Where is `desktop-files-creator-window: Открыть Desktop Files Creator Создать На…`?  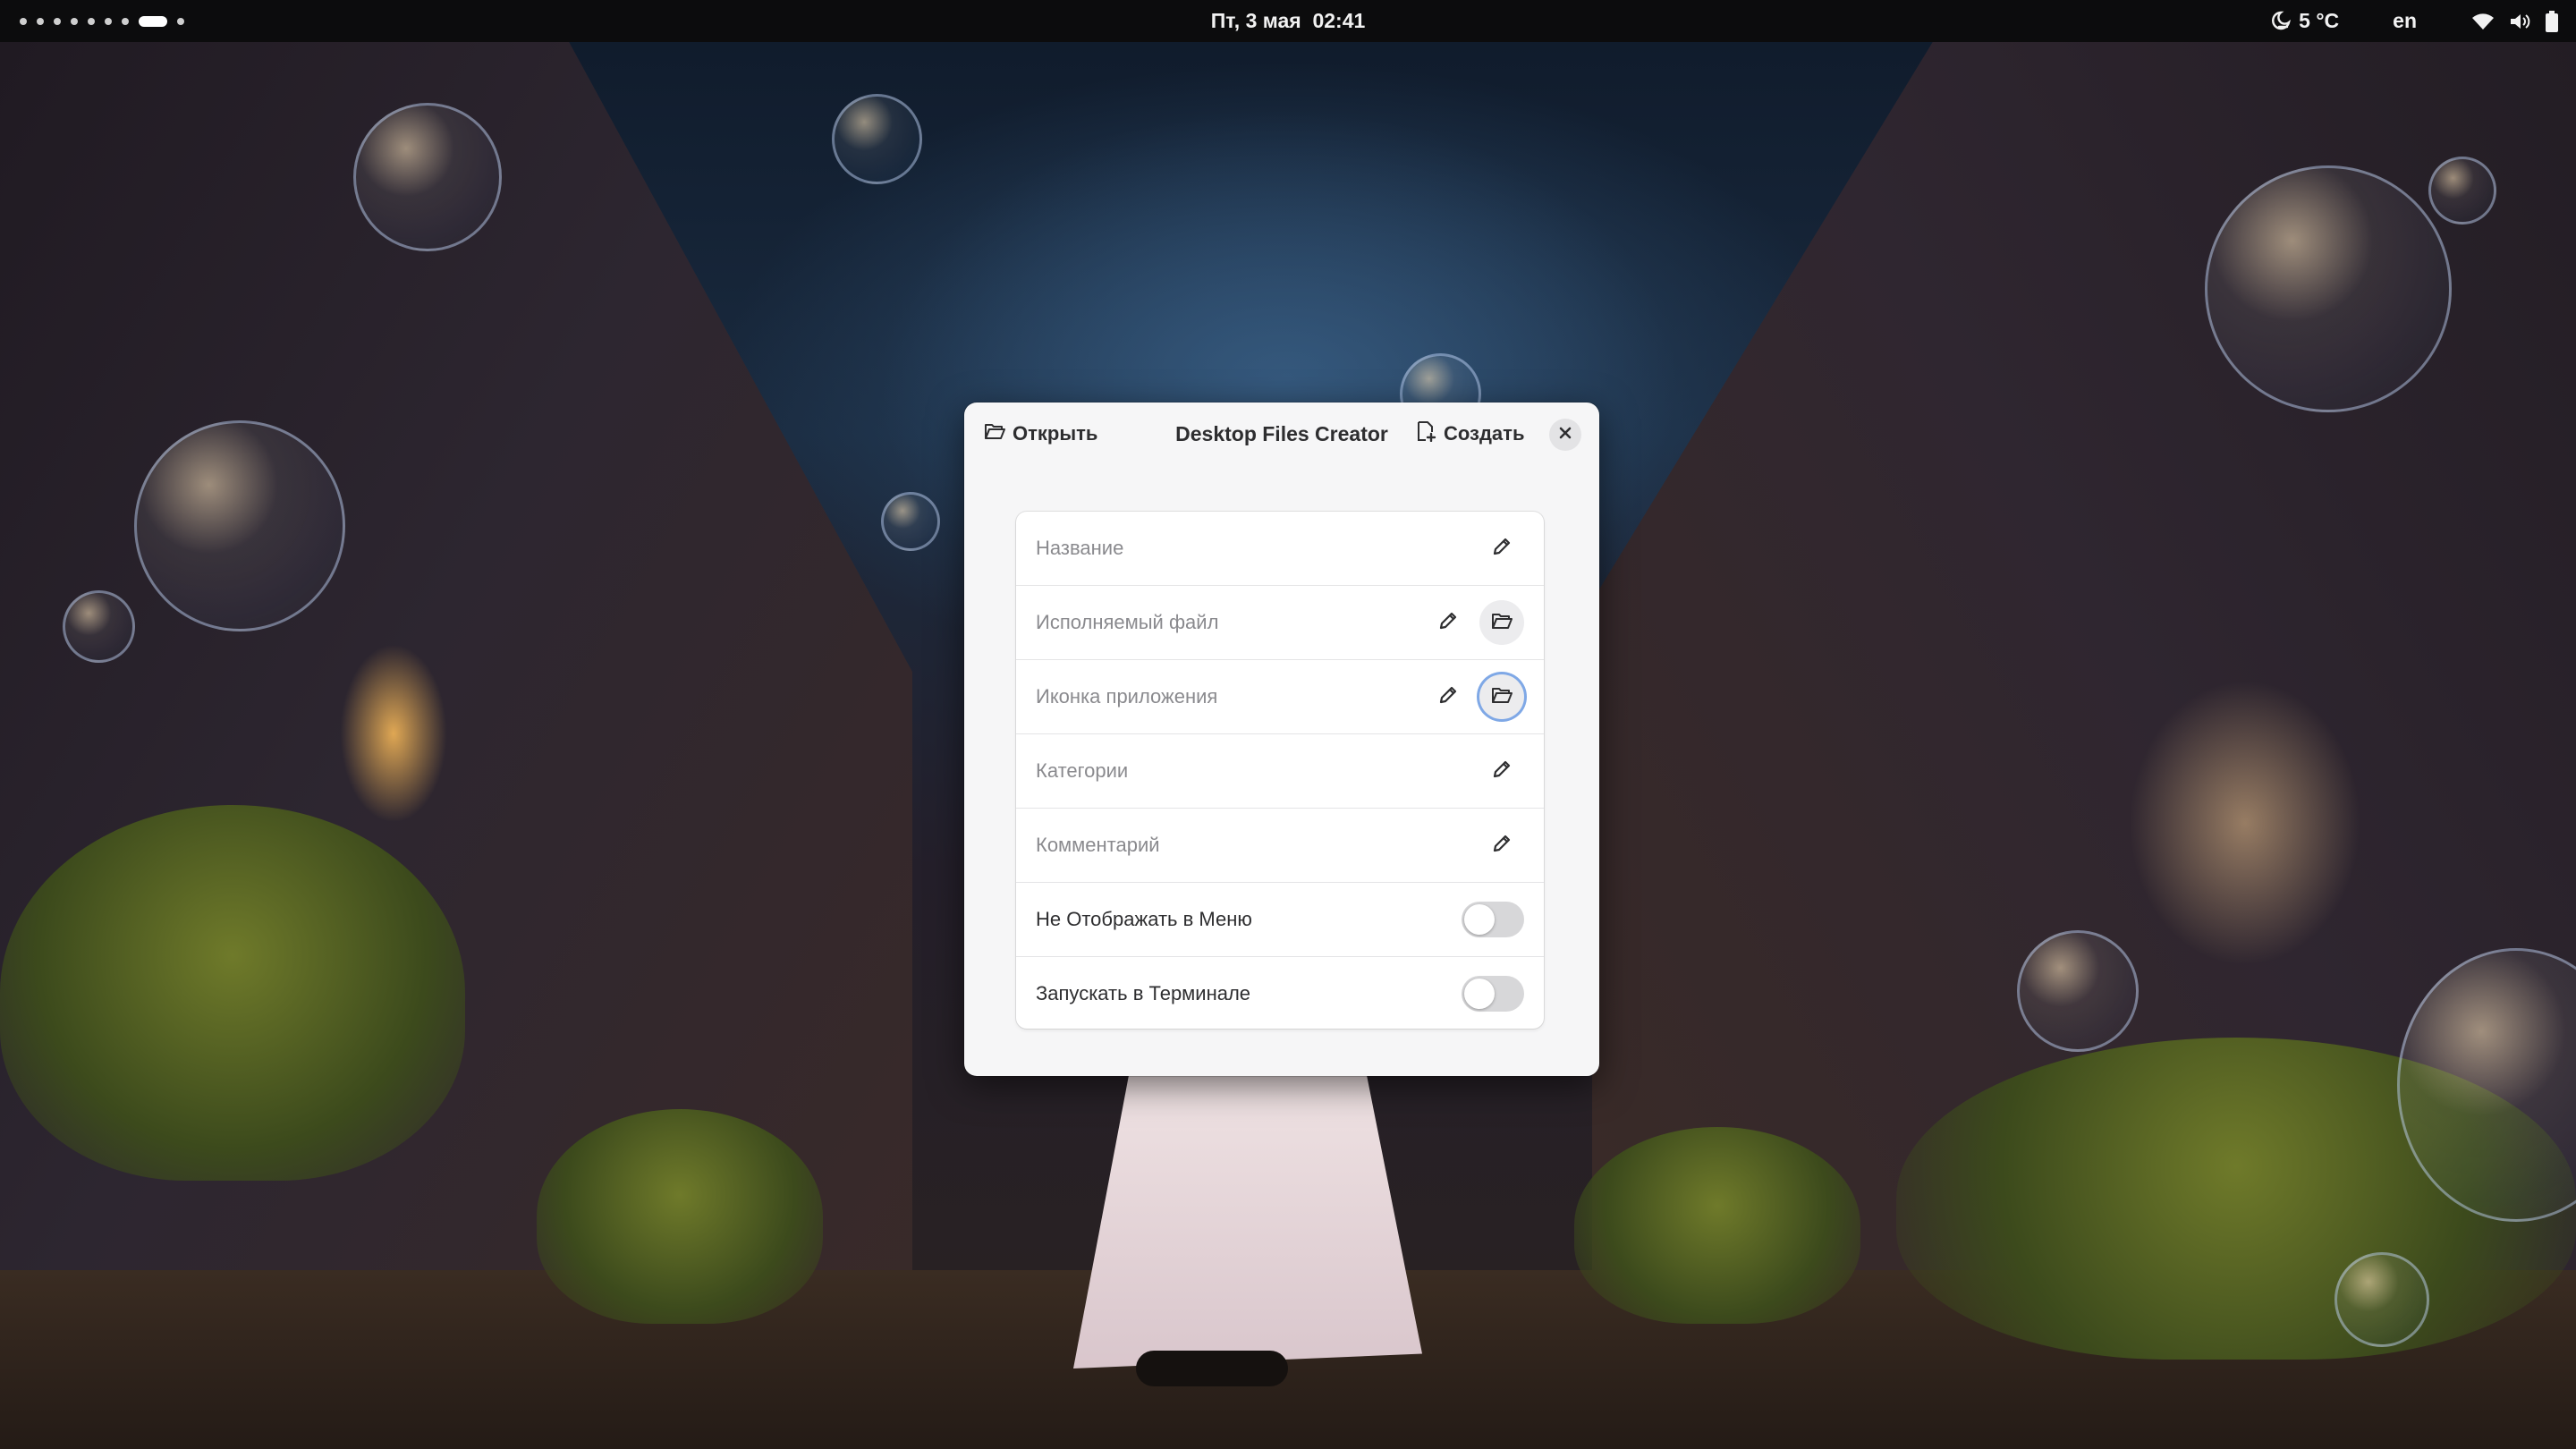 desktop-files-creator-window: Открыть Desktop Files Creator Создать На… is located at coordinates (1281, 739).